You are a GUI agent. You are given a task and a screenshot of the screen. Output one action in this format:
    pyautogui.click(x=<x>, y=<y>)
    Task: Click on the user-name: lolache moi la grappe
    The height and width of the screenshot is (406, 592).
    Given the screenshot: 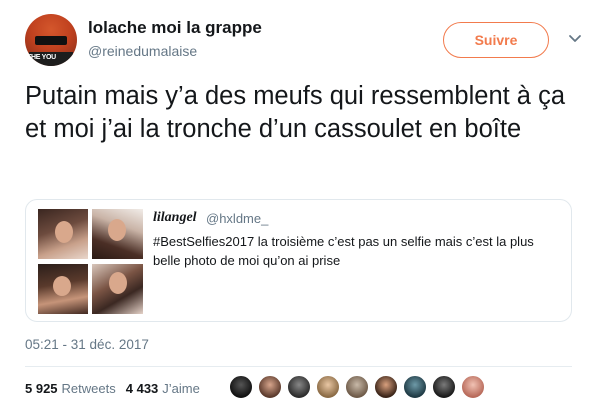 What is the action you would take?
    pyautogui.click(x=175, y=28)
    